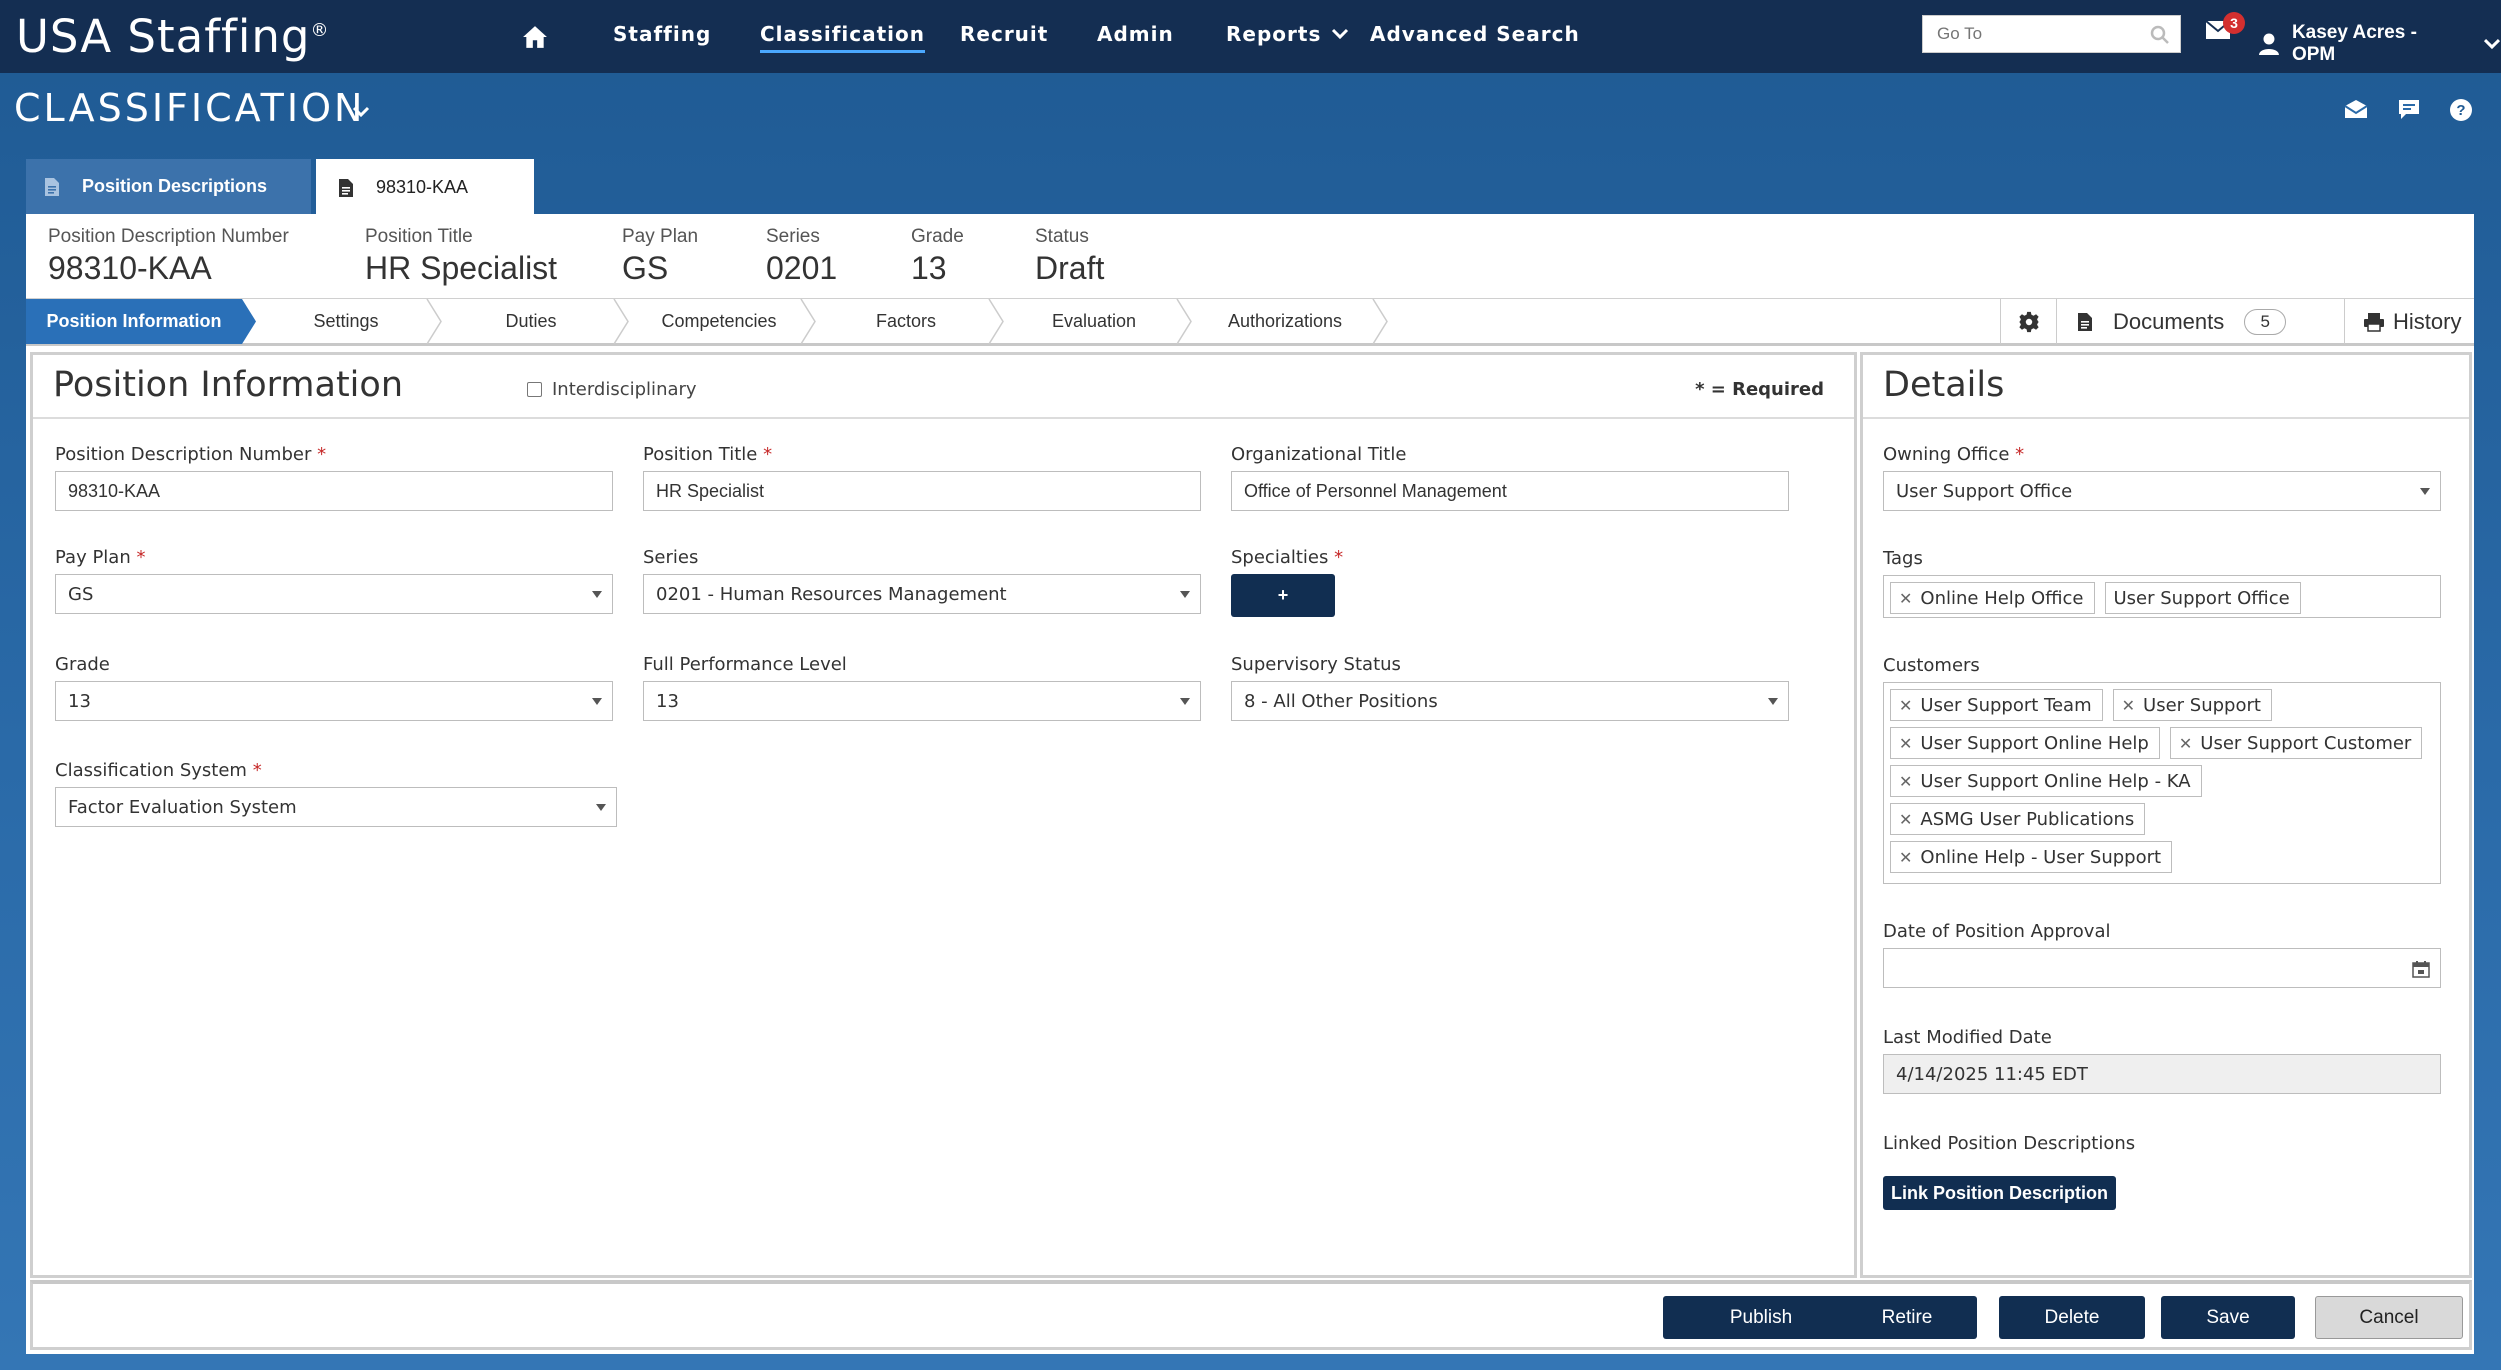 Image resolution: width=2501 pixels, height=1370 pixels. I want to click on step-factors: Factors, so click(906, 321).